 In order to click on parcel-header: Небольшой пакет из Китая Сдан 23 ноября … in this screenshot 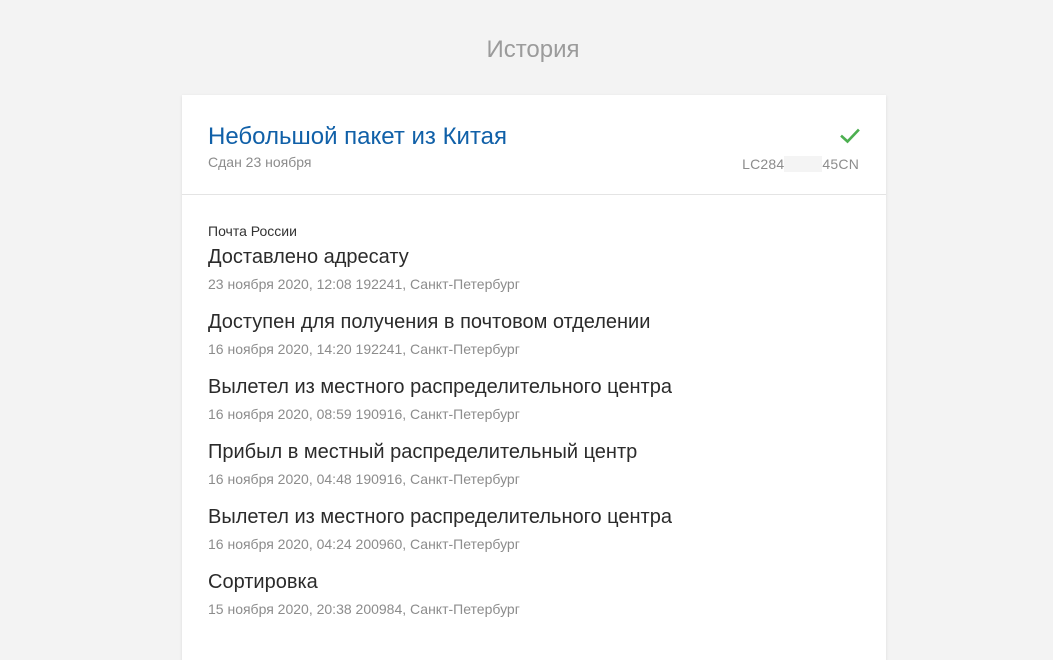, I will do `click(534, 145)`.